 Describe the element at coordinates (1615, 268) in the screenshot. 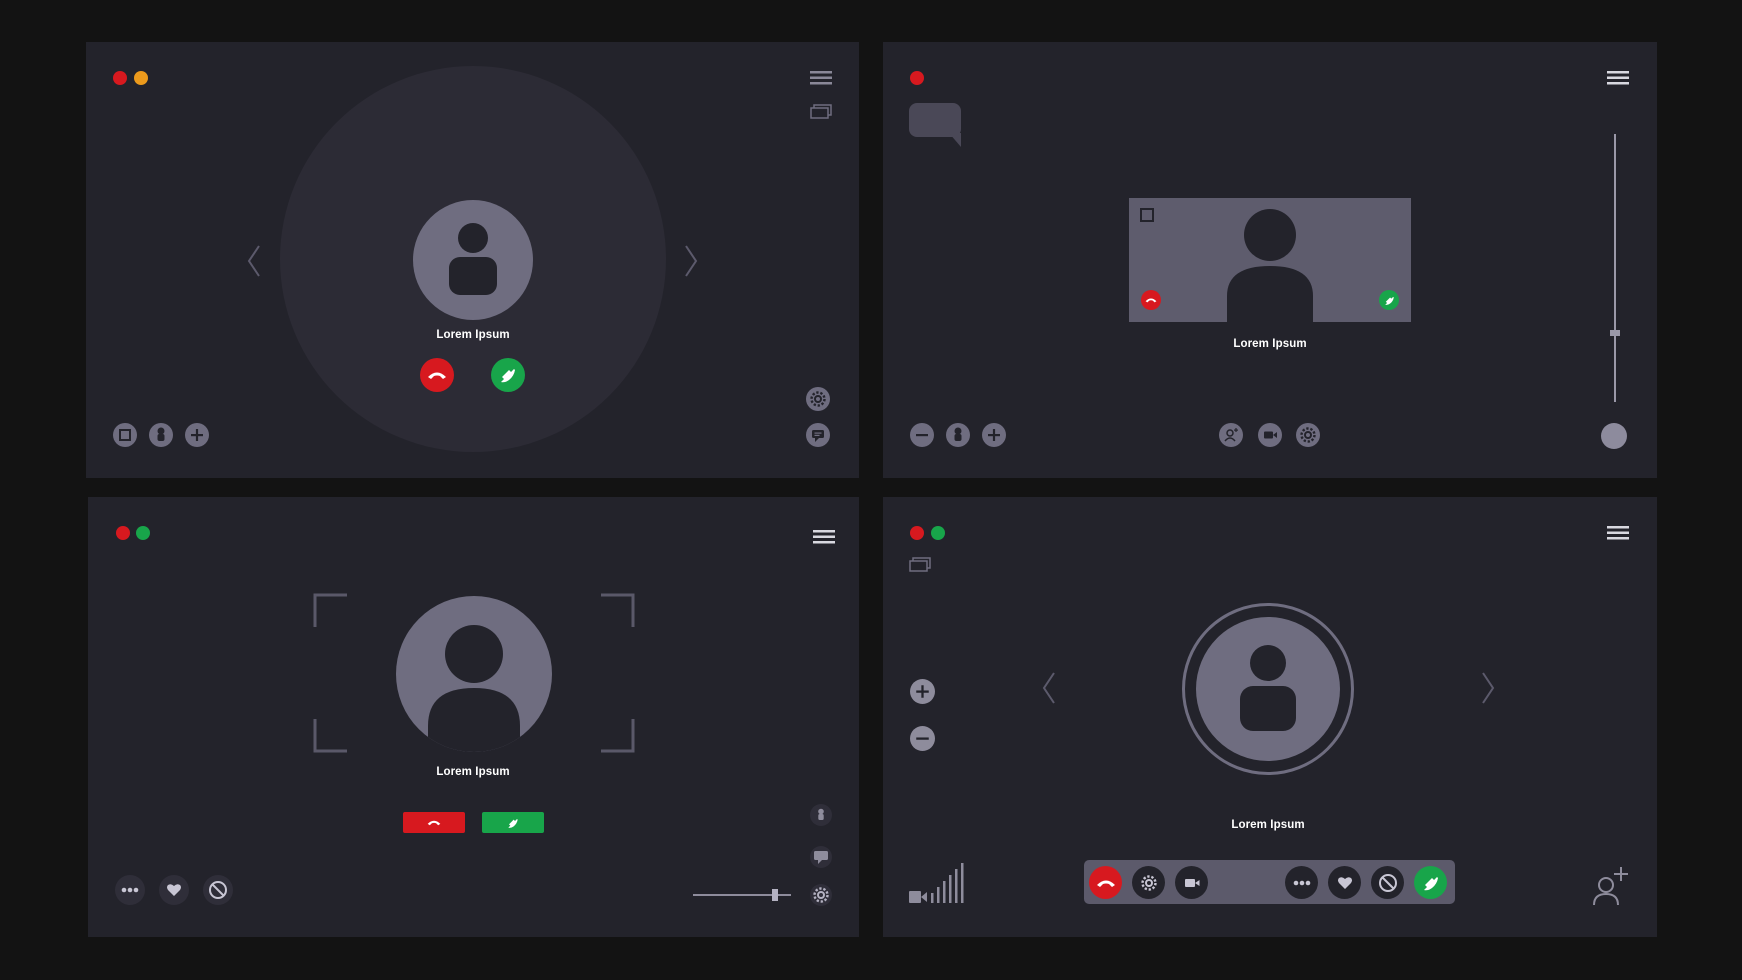

I see `volume-slider` at that location.